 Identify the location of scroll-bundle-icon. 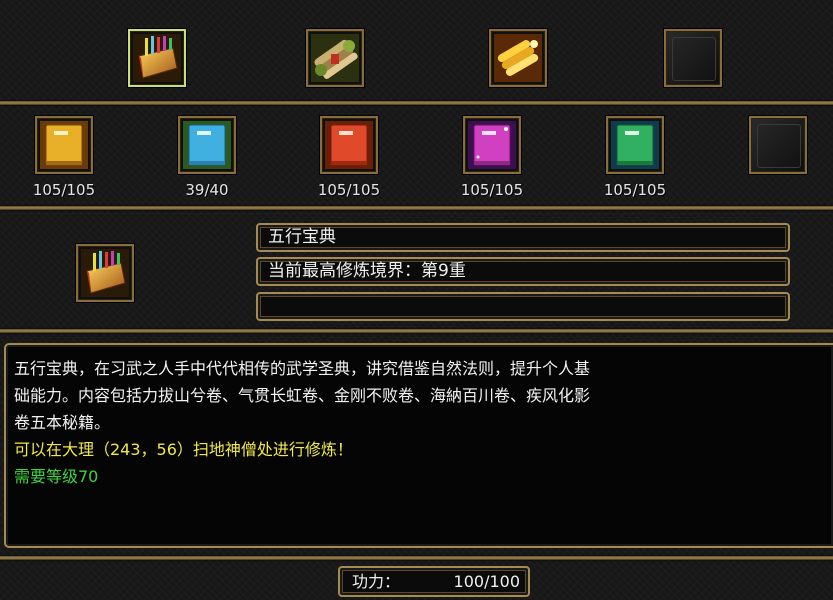
(335, 58).